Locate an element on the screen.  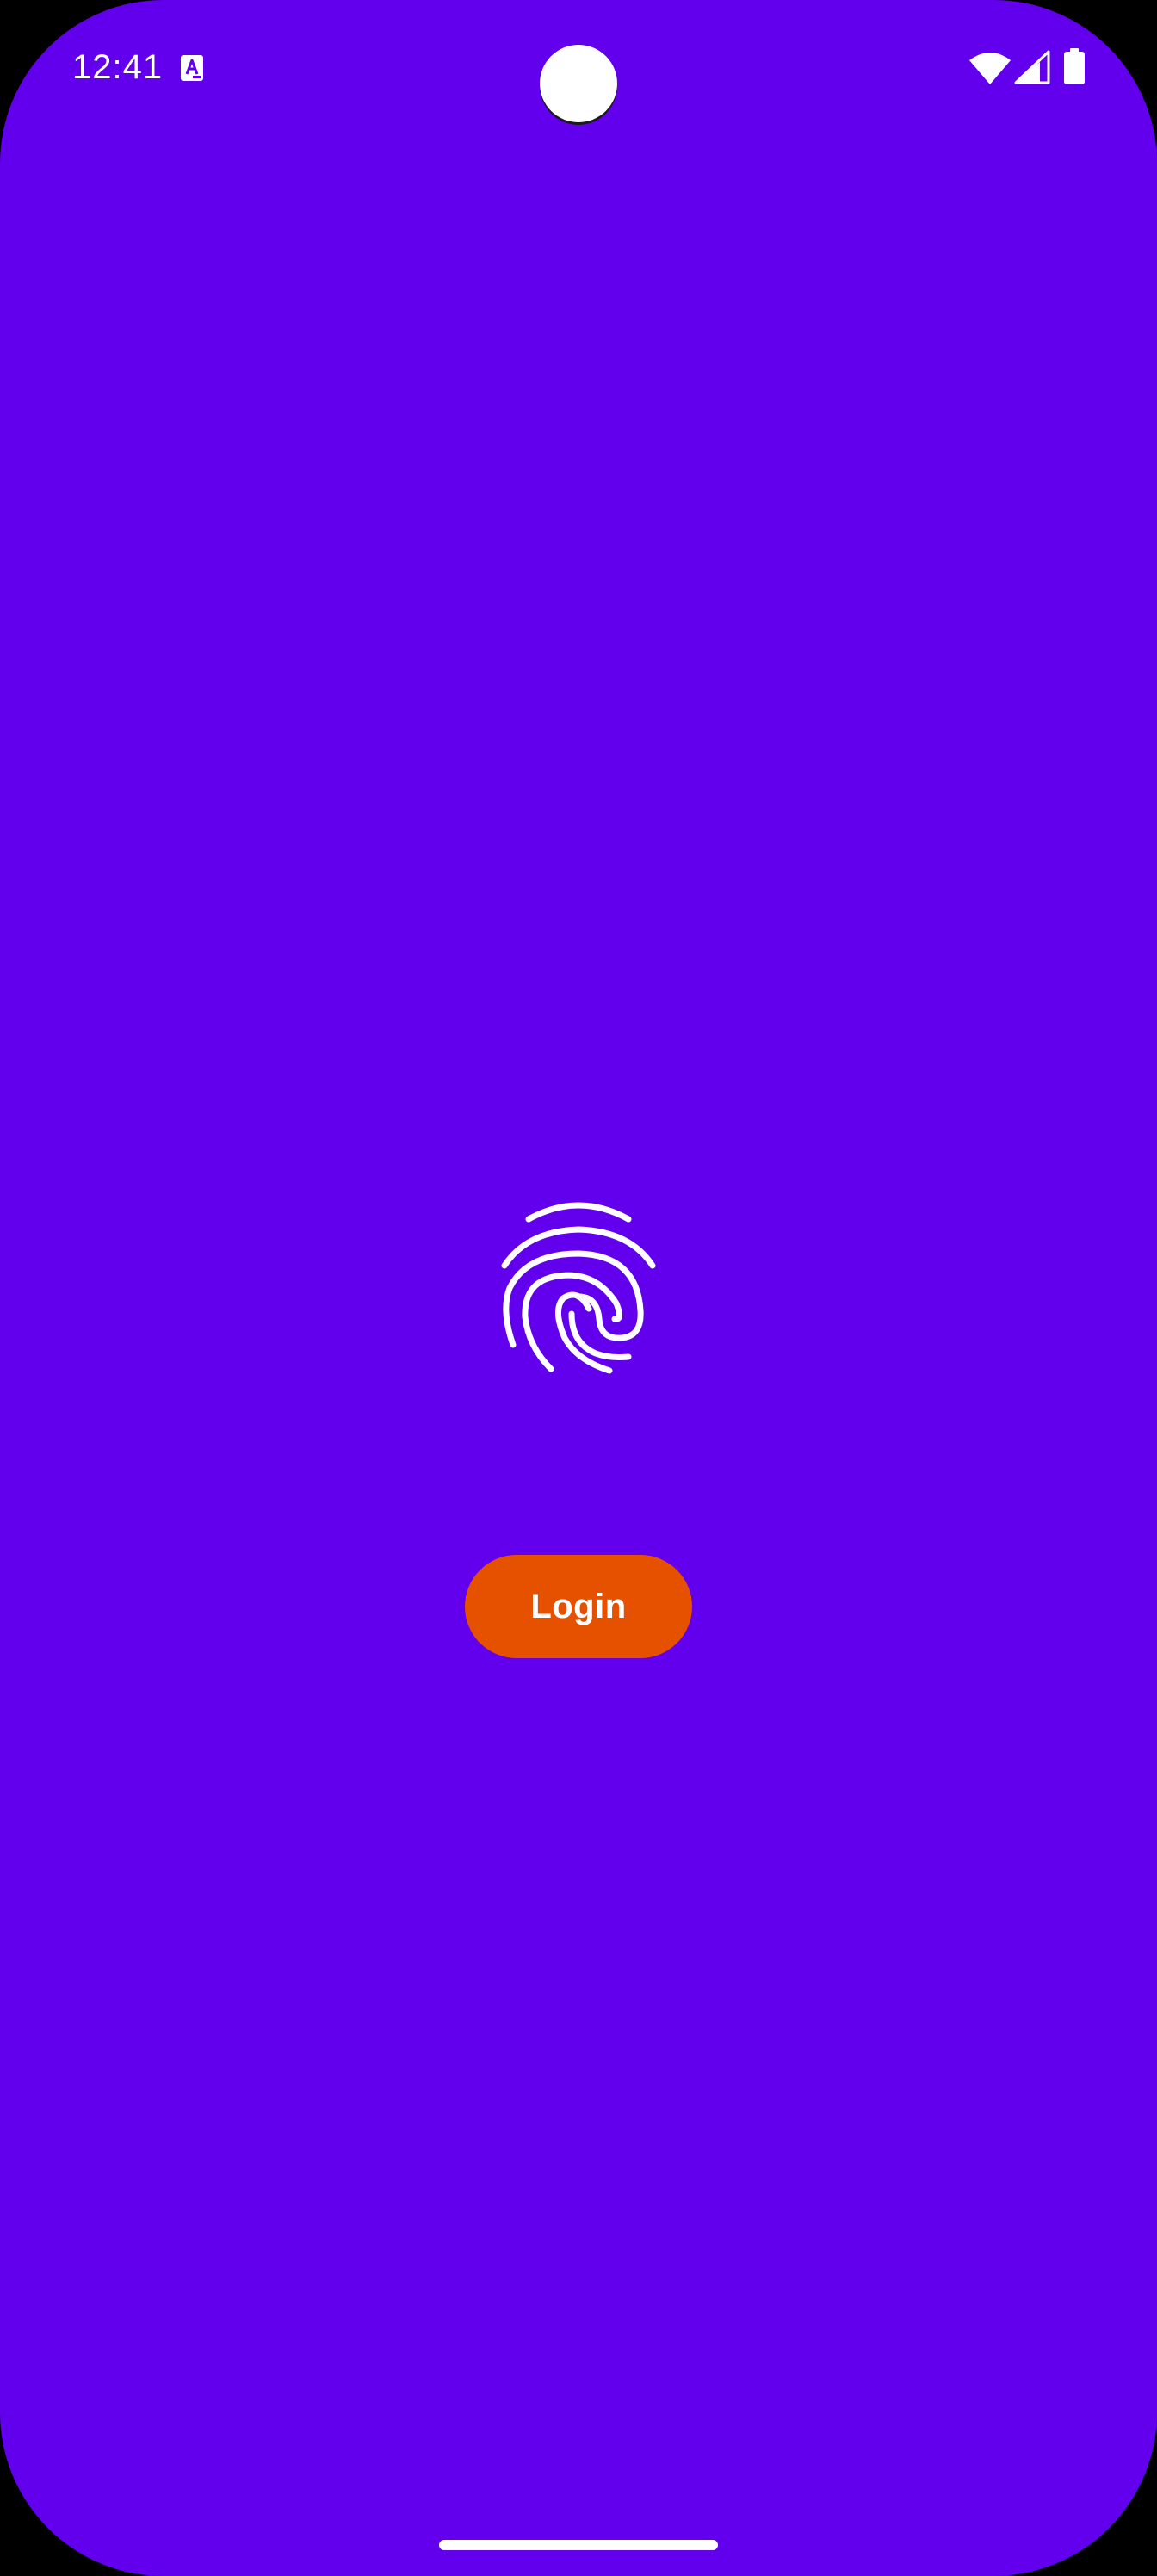
signal-icon is located at coordinates (1032, 67).